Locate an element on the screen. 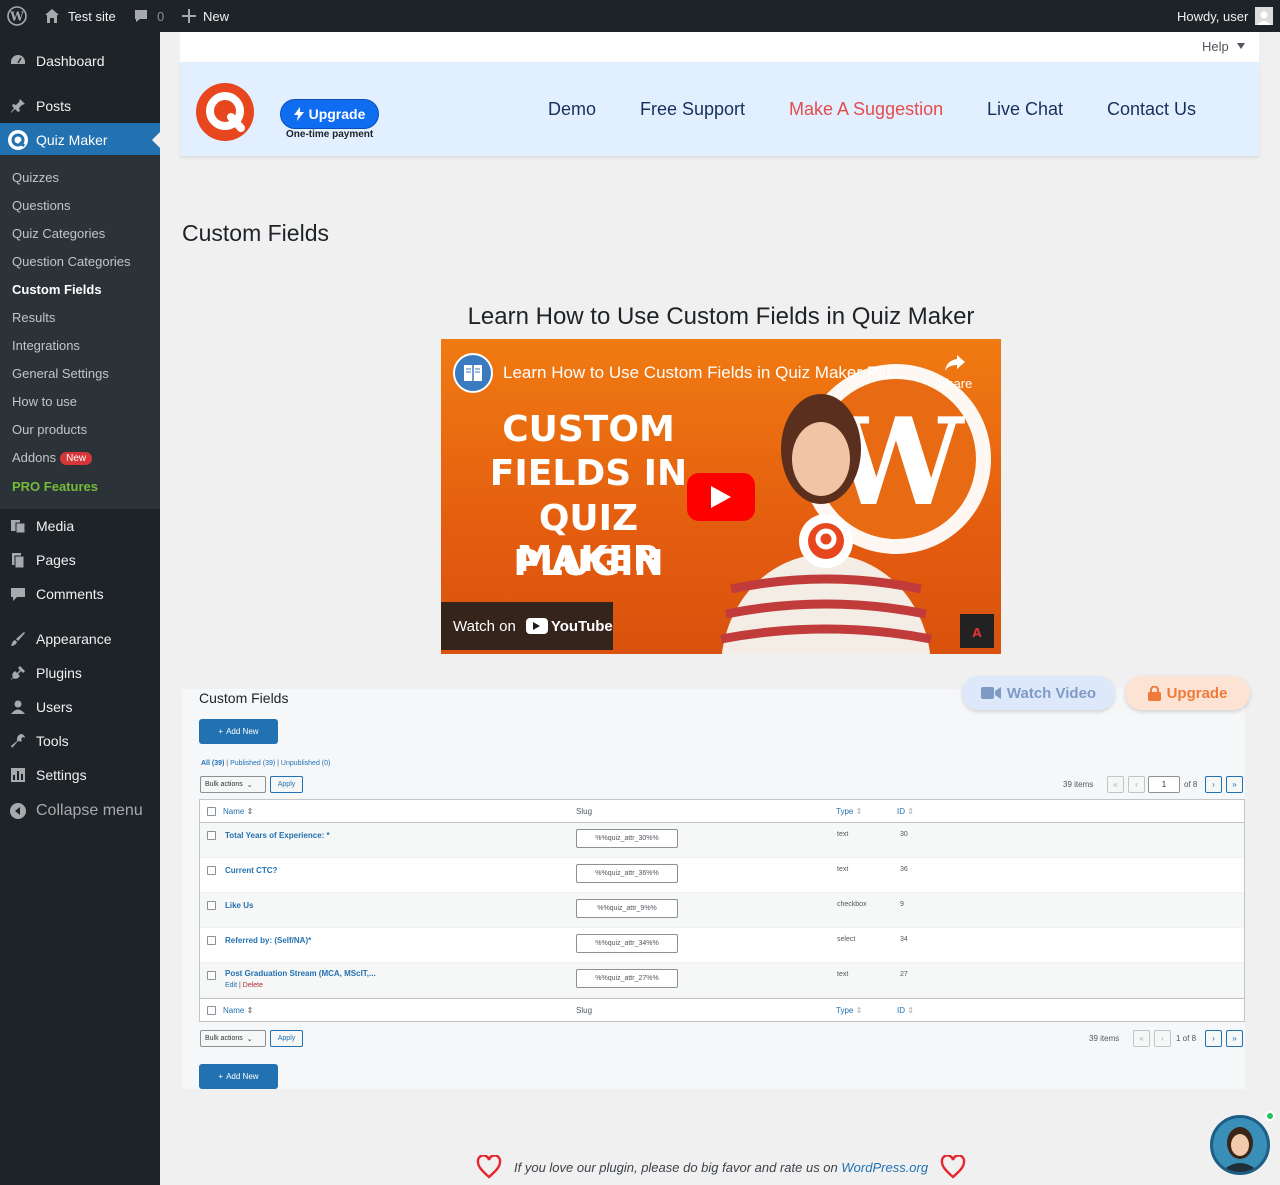 The image size is (1280, 1185). filter-published: Published (39) is located at coordinates (252, 763).